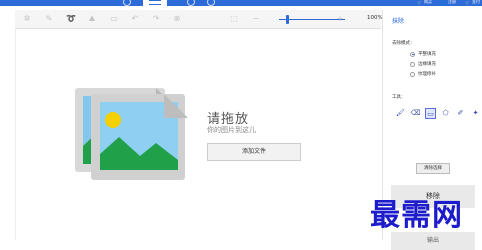 Image resolution: width=482 pixels, height=250 pixels. I want to click on zoom-out-icon: −, so click(256, 19).